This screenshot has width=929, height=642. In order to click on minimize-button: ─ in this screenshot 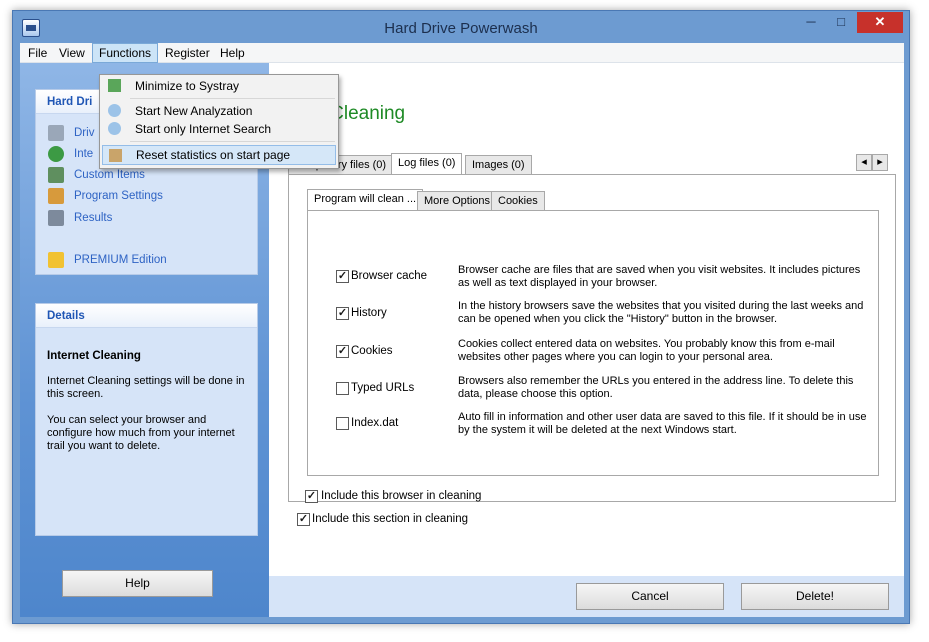, I will do `click(811, 22)`.